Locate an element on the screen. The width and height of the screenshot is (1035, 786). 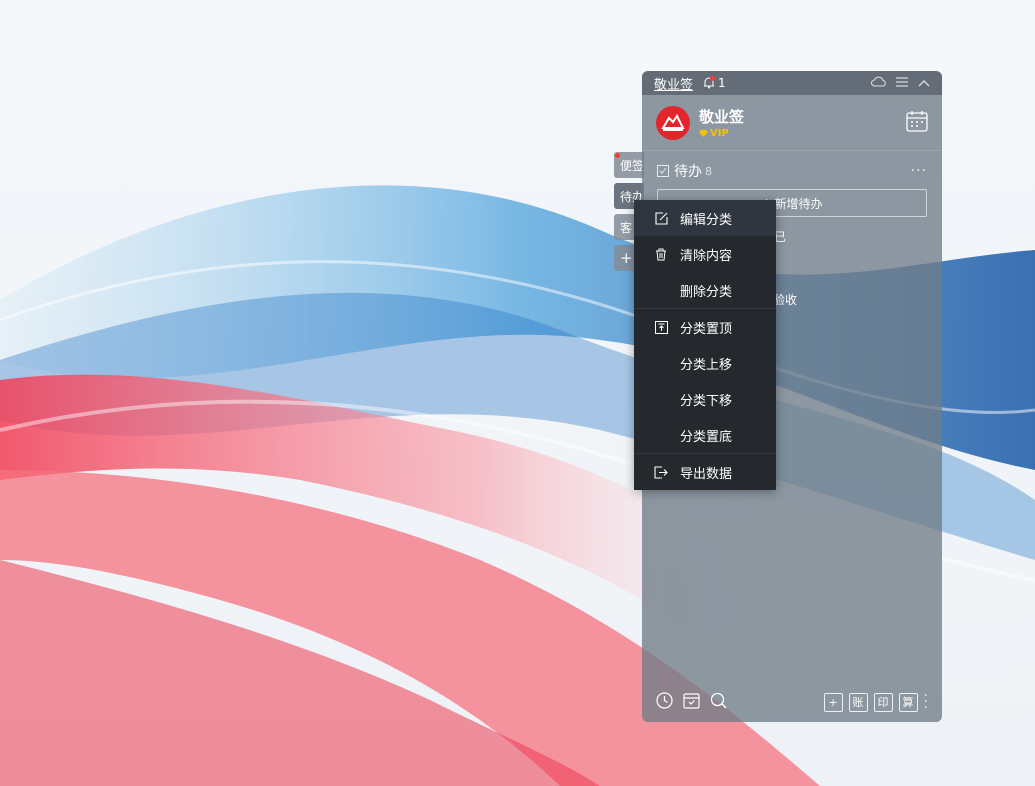
export-icon is located at coordinates (661, 472).